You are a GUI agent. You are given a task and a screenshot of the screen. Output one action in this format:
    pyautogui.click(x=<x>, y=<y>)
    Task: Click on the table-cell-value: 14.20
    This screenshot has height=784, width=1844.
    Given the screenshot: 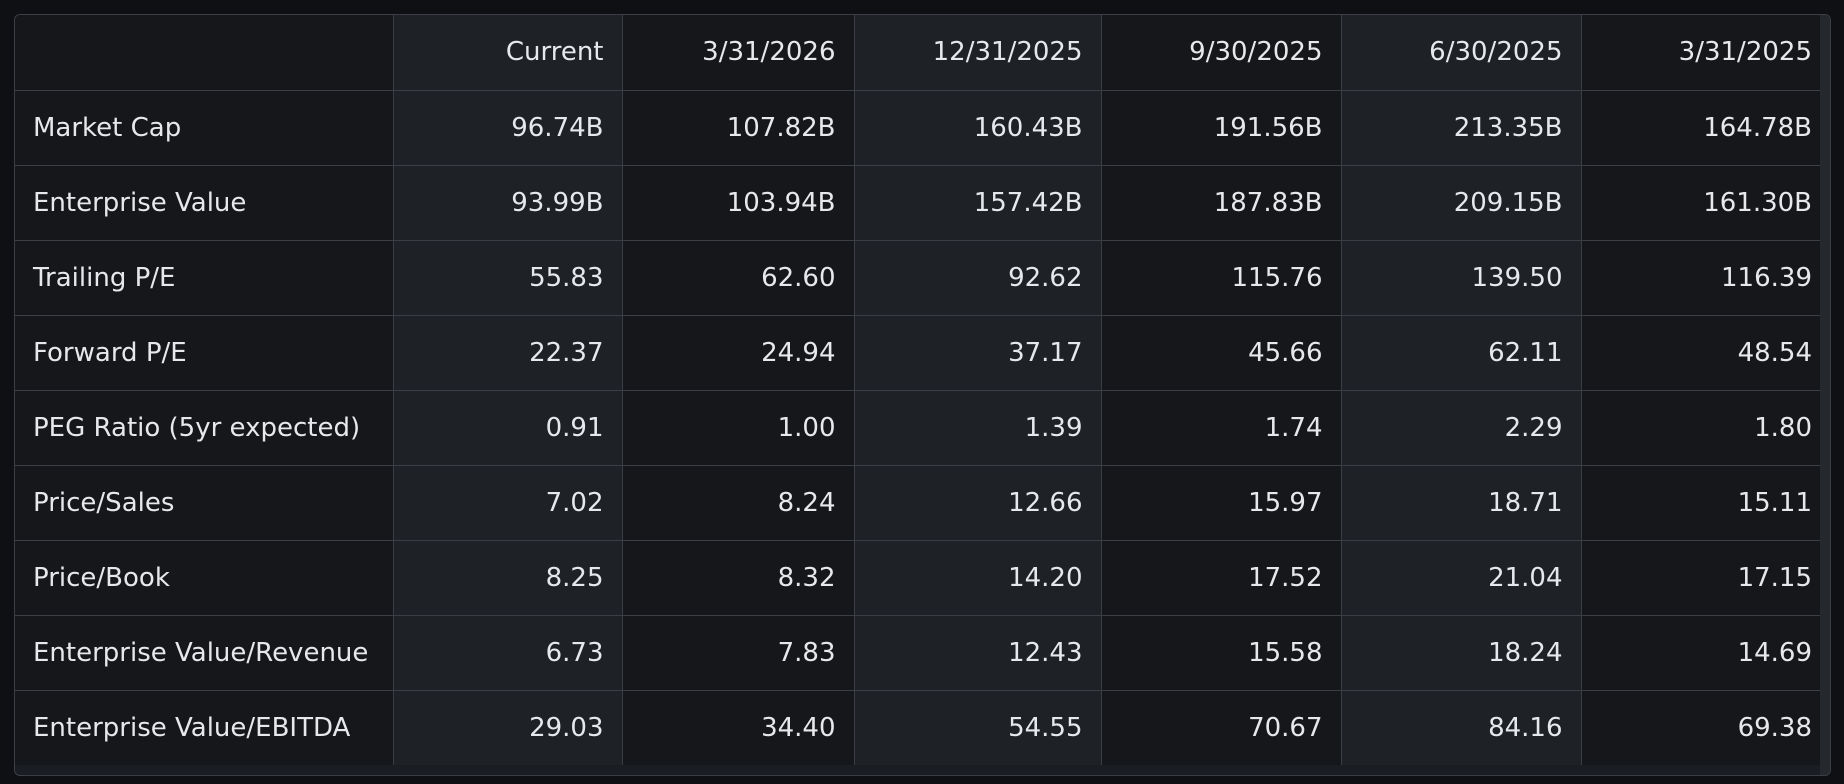 What is the action you would take?
    pyautogui.click(x=978, y=578)
    